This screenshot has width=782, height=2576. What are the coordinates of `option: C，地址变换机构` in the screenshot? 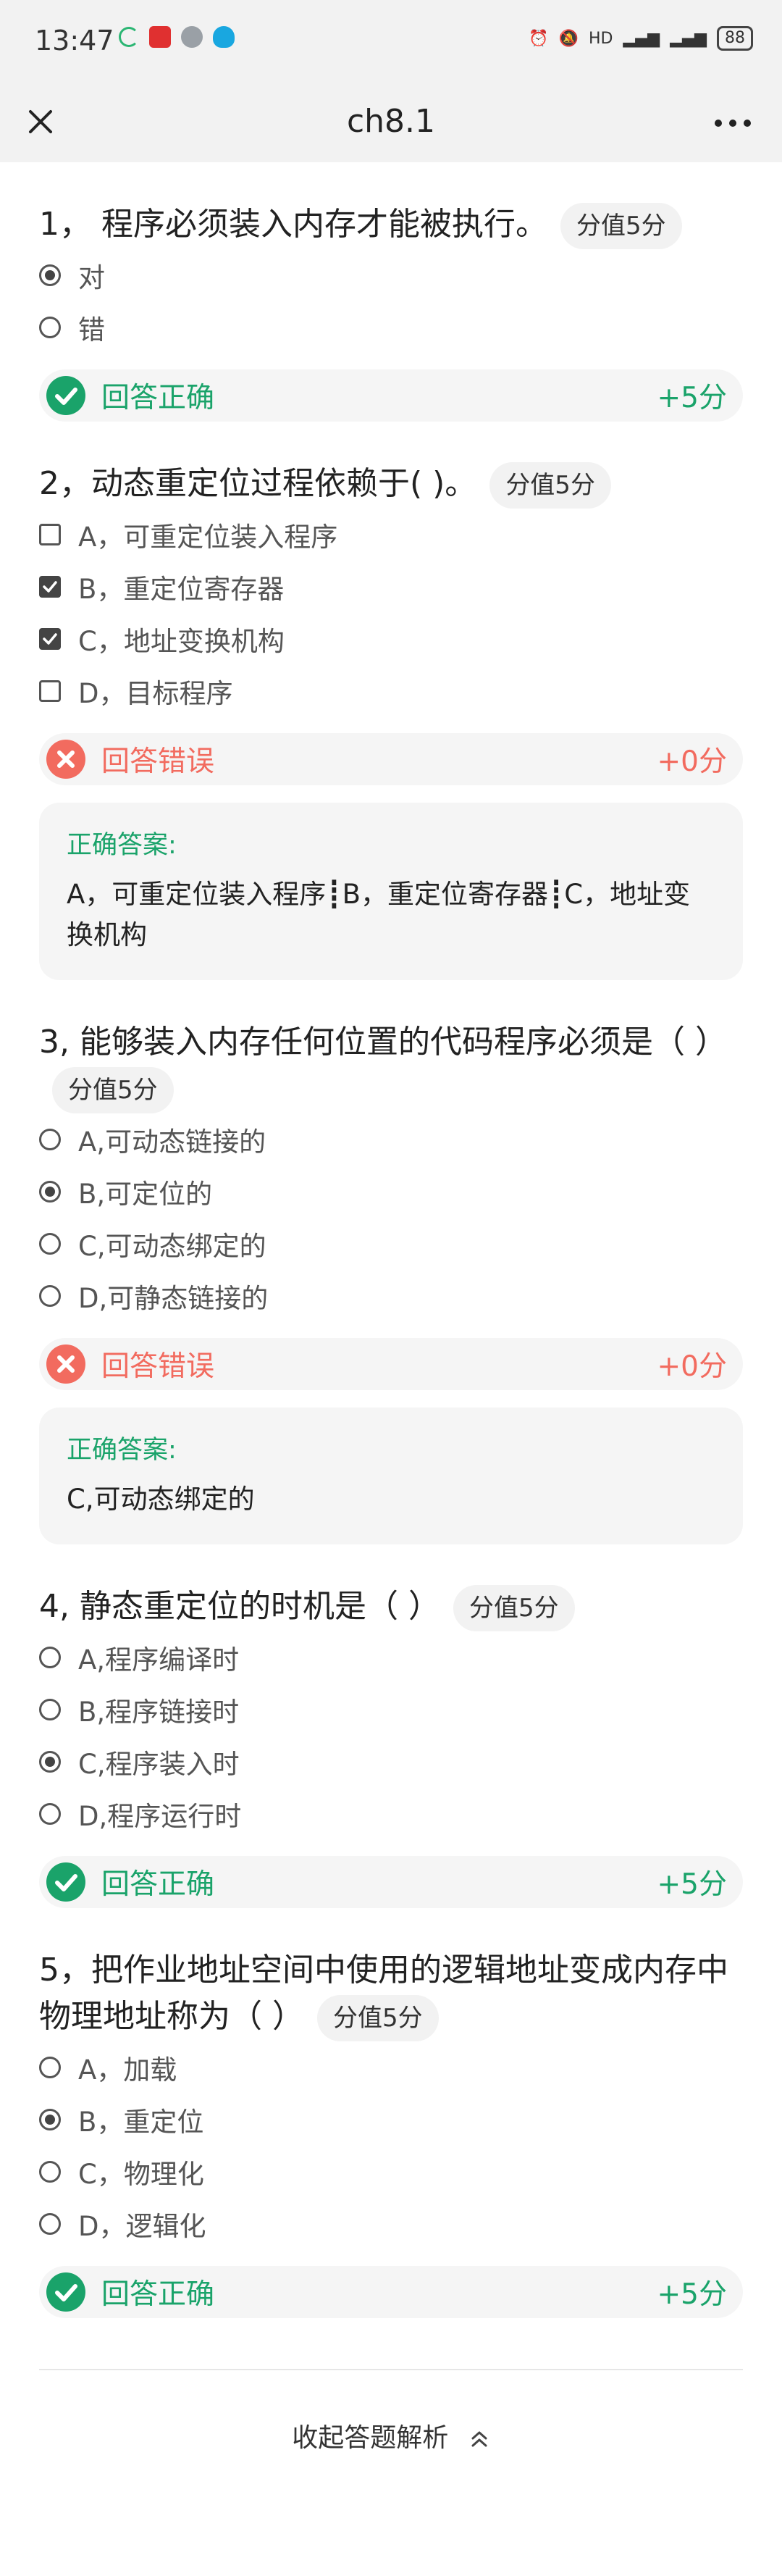 It's located at (391, 639).